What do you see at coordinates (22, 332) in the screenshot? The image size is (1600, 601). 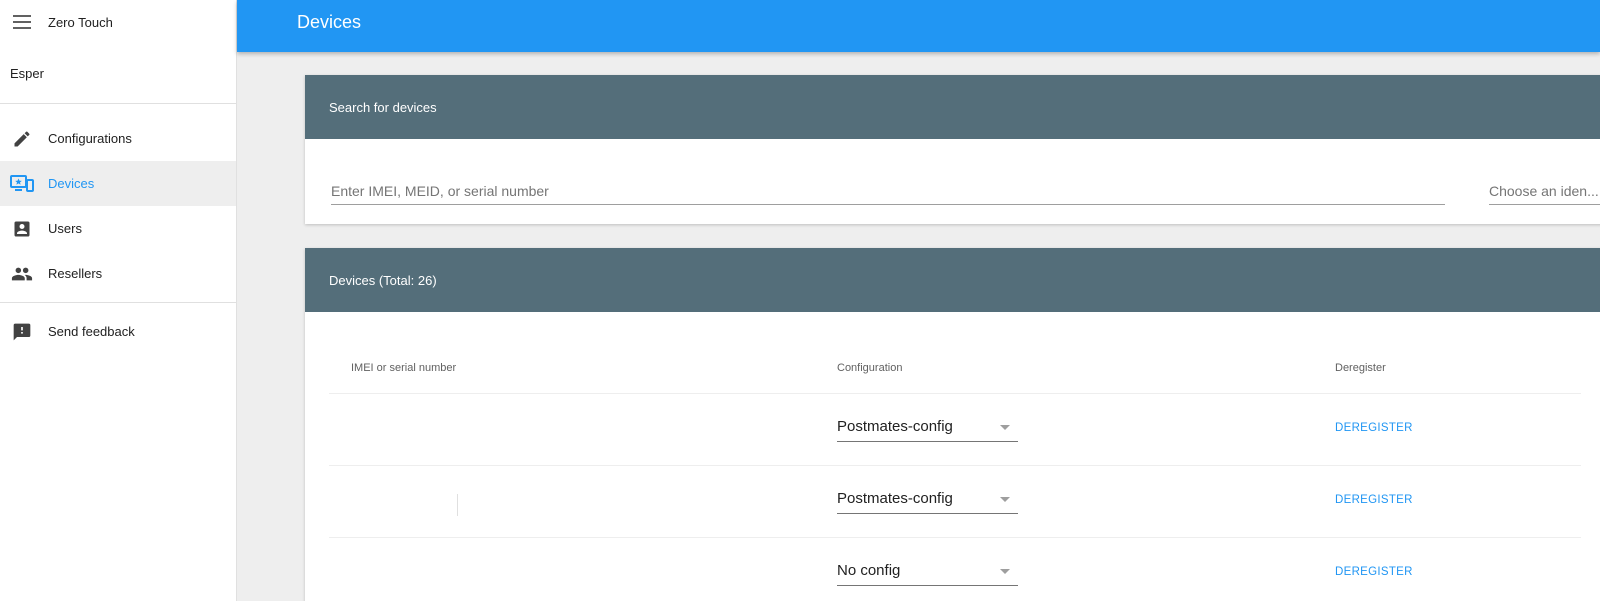 I see `feedback-icon` at bounding box center [22, 332].